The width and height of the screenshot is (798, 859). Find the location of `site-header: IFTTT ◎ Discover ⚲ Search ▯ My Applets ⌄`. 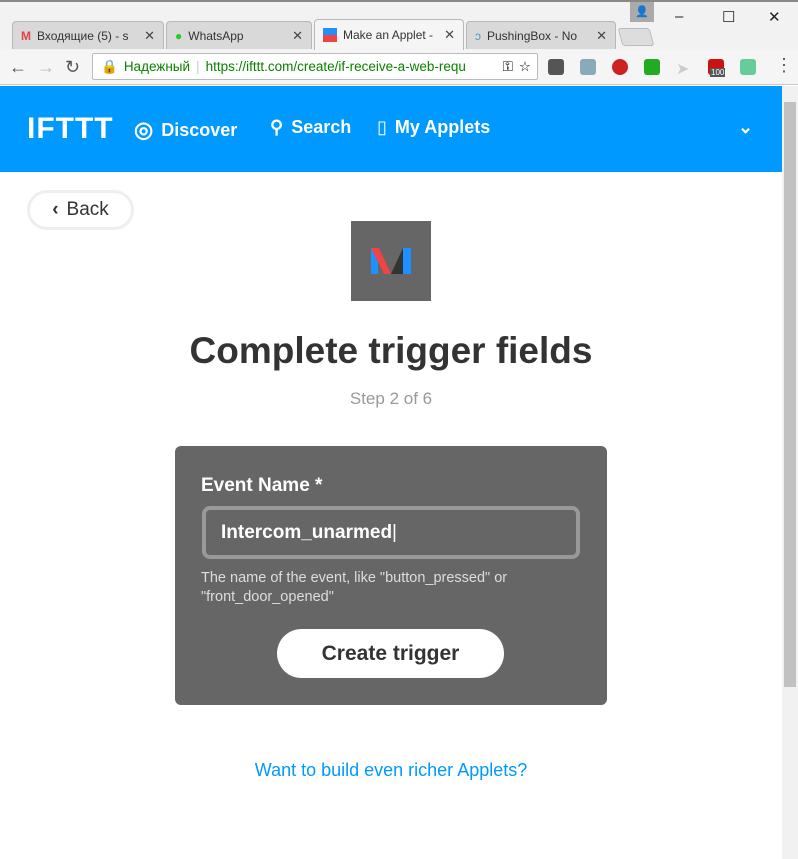

site-header: IFTTT ◎ Discover ⚲ Search ▯ My Applets ⌄ is located at coordinates (391, 129).